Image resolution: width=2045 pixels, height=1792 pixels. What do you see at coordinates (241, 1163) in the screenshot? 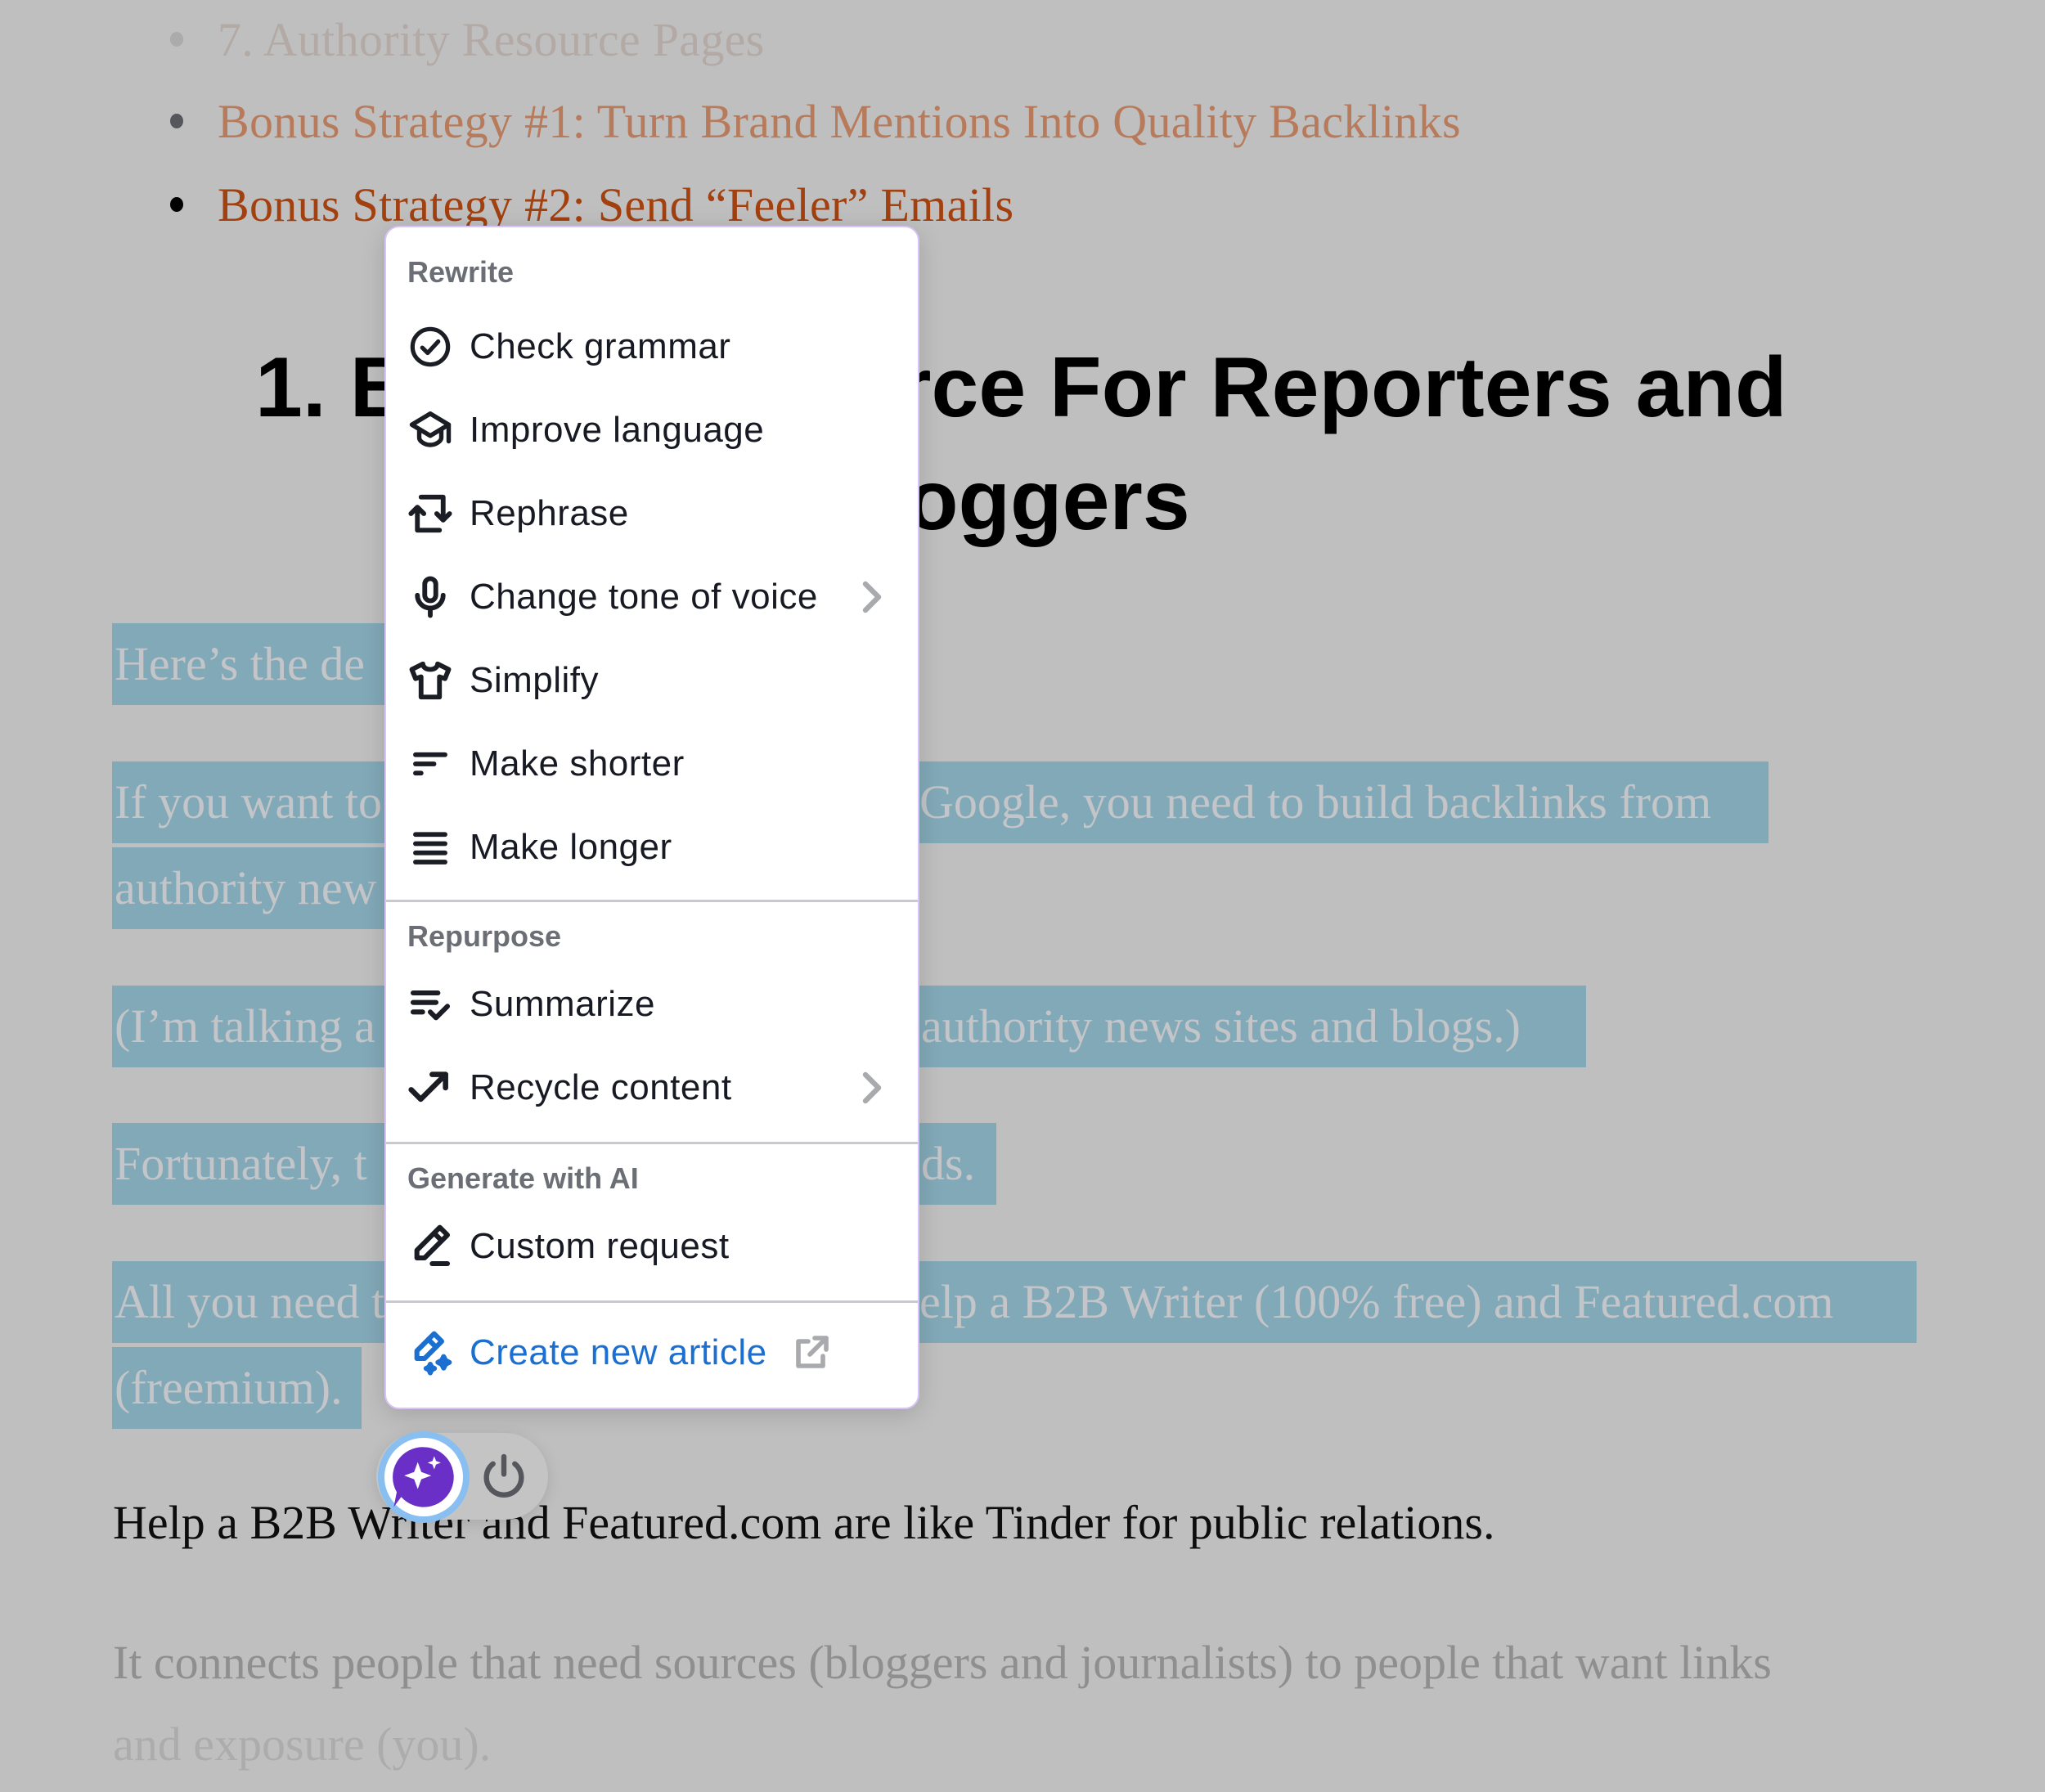
I see `selected-text-left: Fortunately, t` at bounding box center [241, 1163].